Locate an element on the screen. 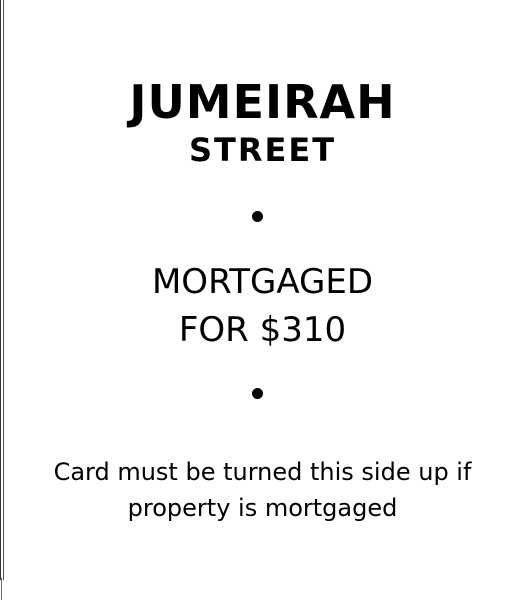  separator-dot-top is located at coordinates (257, 216).